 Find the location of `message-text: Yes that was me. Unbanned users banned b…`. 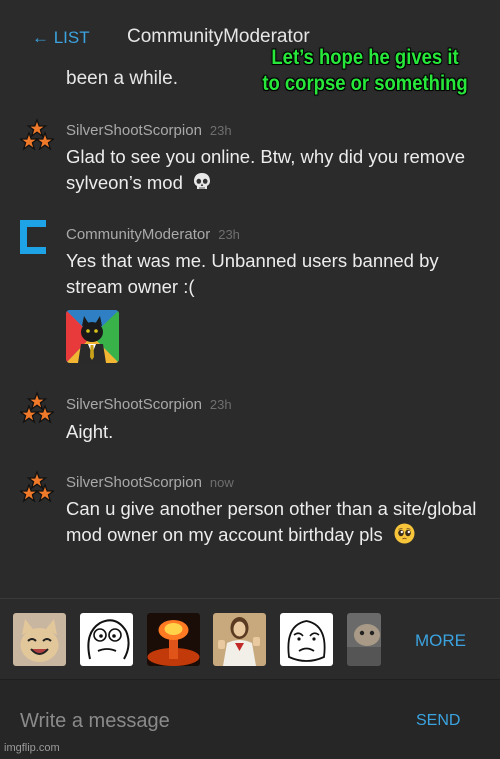

message-text: Yes that was me. Unbanned users banned b… is located at coordinates (252, 273).